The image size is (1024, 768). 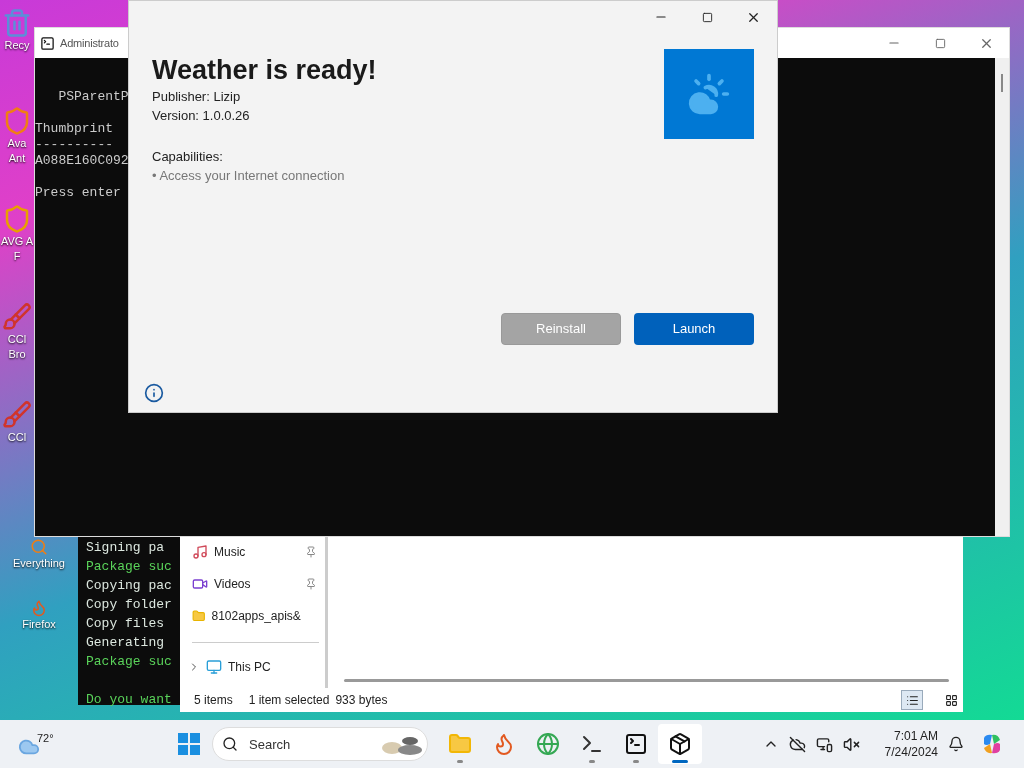 I want to click on package-icon, so click(x=680, y=744).